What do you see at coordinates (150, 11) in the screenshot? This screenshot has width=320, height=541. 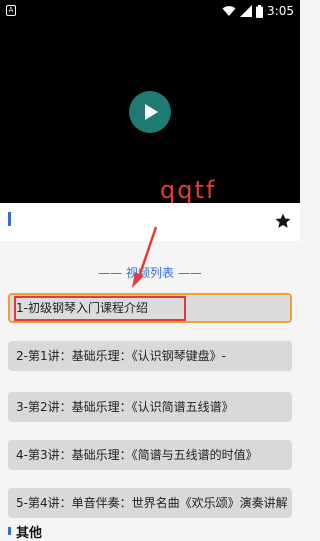 I see `status-bar: A 3:05` at bounding box center [150, 11].